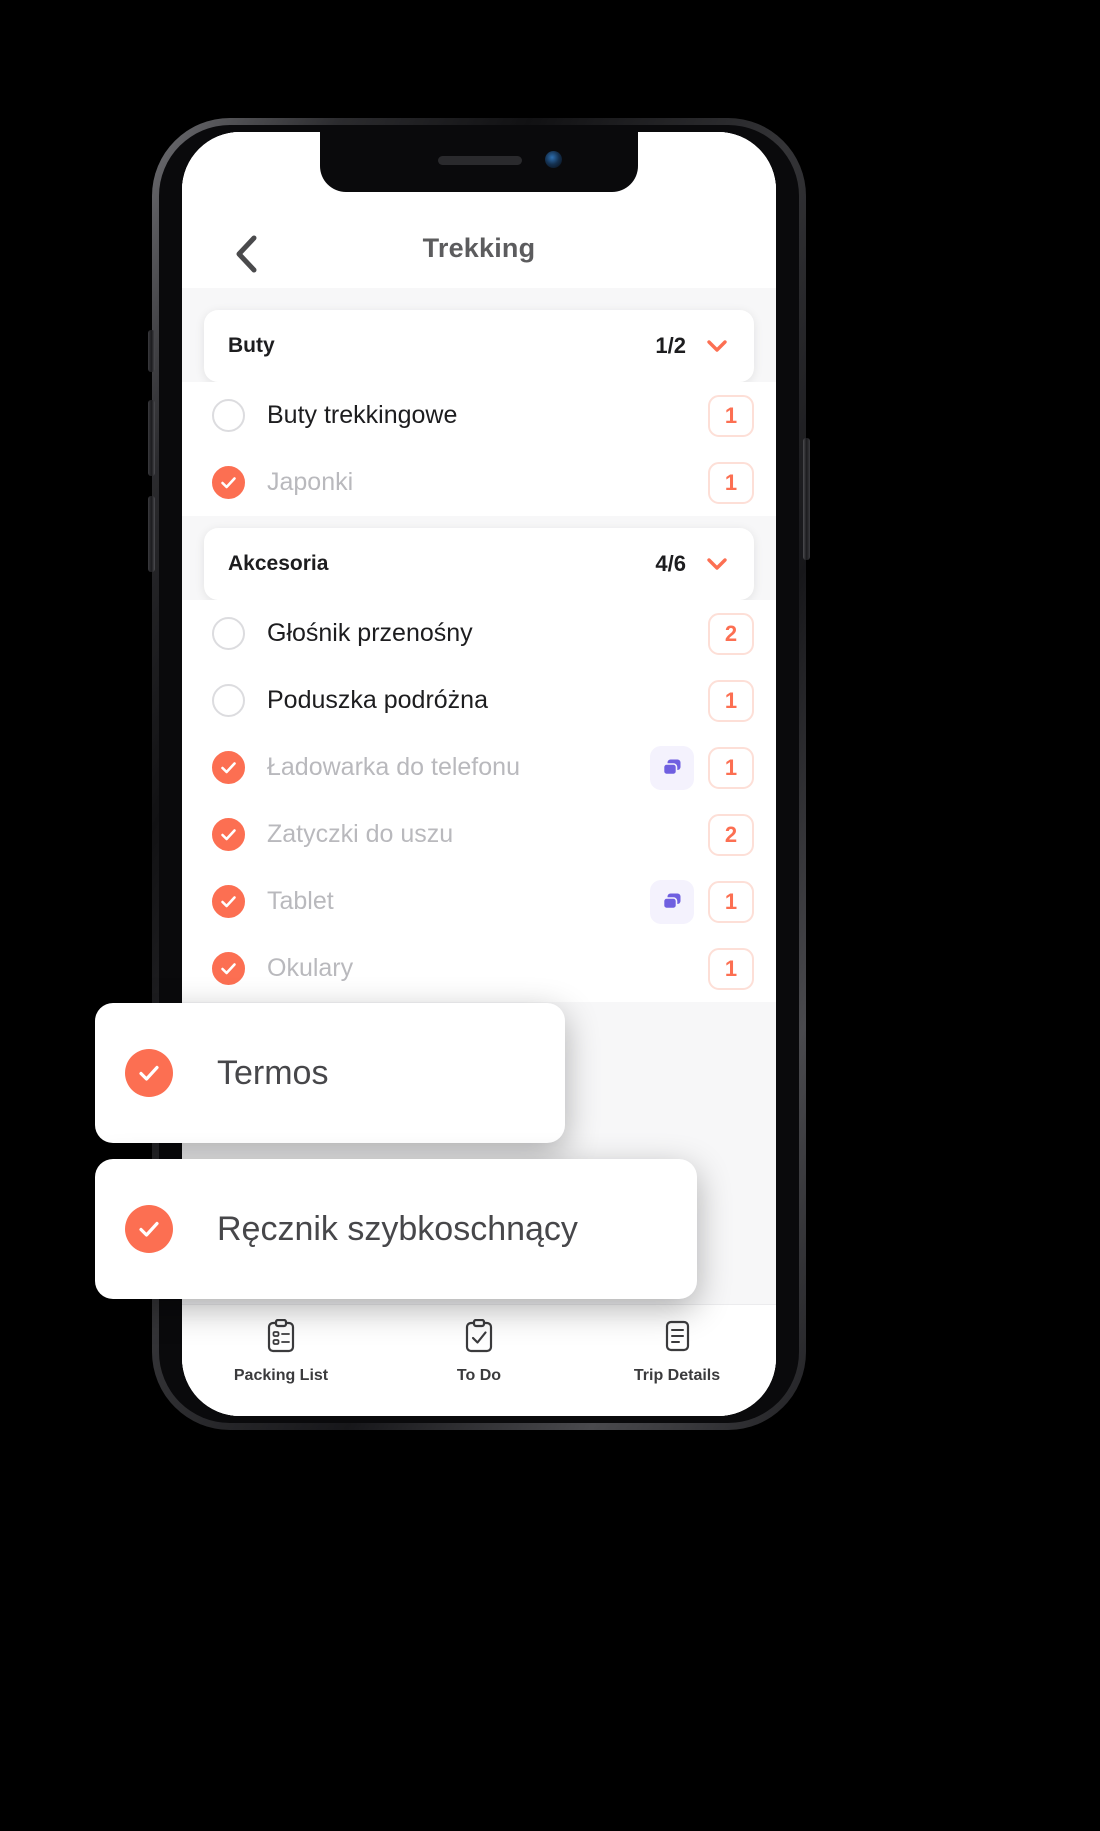 The height and width of the screenshot is (1831, 1100). What do you see at coordinates (479, 1338) in the screenshot?
I see `clipboard-check-icon` at bounding box center [479, 1338].